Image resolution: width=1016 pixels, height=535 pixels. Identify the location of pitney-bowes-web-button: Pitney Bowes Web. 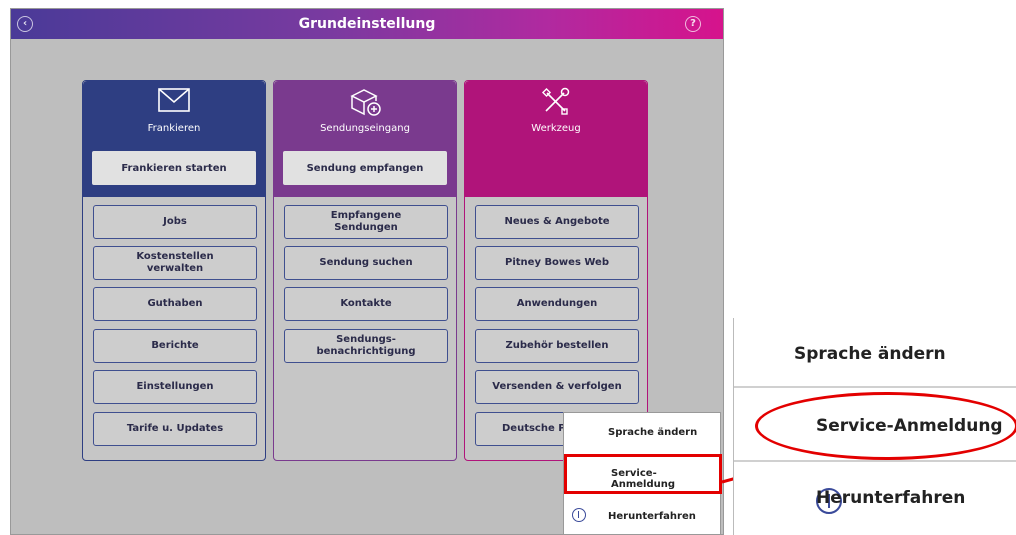
(557, 263).